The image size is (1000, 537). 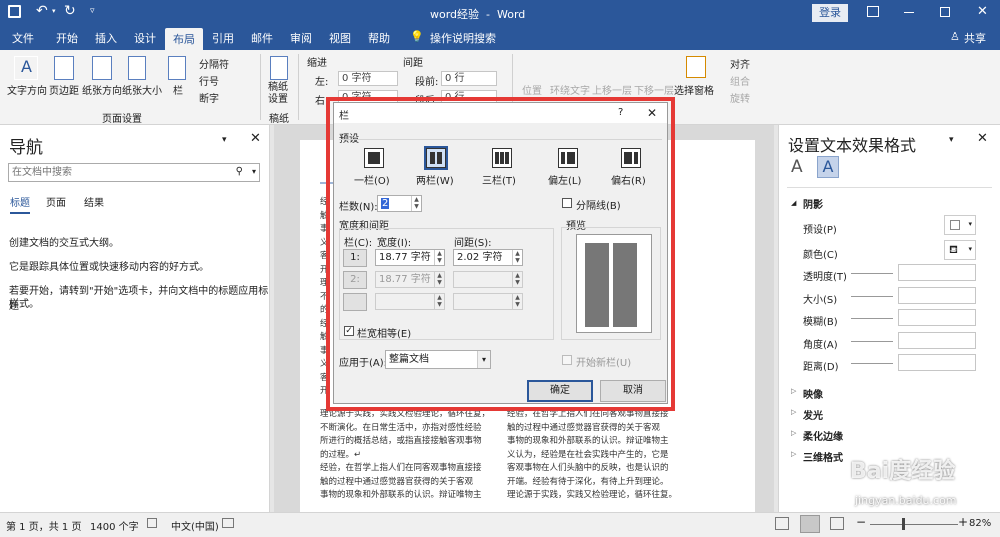 I want to click on hyphenation-button: 断字, so click(x=209, y=97).